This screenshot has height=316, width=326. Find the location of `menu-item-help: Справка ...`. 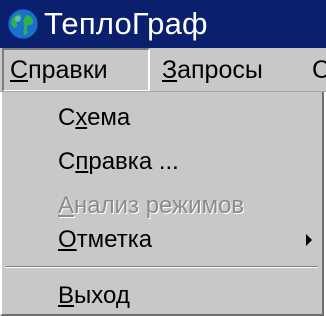

menu-item-help: Справка ... is located at coordinates (118, 162).